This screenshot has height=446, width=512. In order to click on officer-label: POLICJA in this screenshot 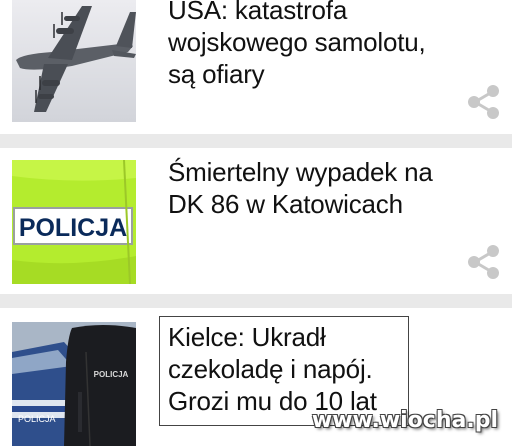, I will do `click(111, 374)`.